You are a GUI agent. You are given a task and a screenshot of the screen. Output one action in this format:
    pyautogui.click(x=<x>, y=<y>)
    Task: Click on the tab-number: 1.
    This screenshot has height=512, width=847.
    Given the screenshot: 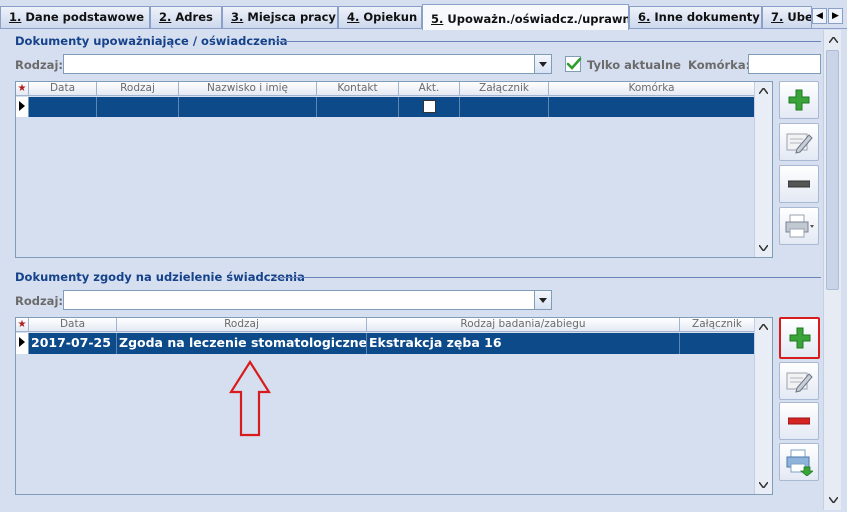 What is the action you would take?
    pyautogui.click(x=15, y=17)
    